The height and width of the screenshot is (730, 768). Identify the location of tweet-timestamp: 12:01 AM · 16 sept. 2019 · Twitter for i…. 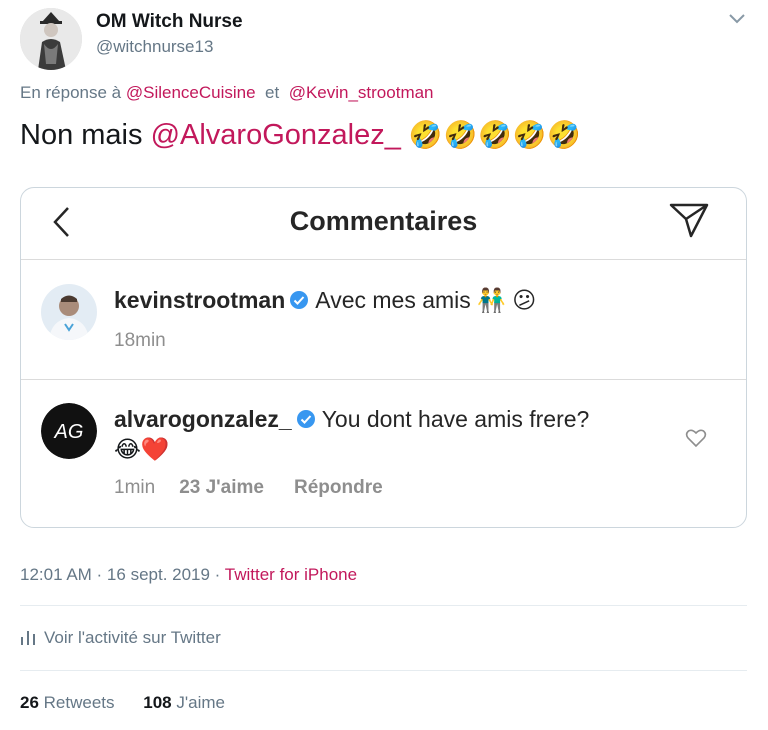
(188, 575).